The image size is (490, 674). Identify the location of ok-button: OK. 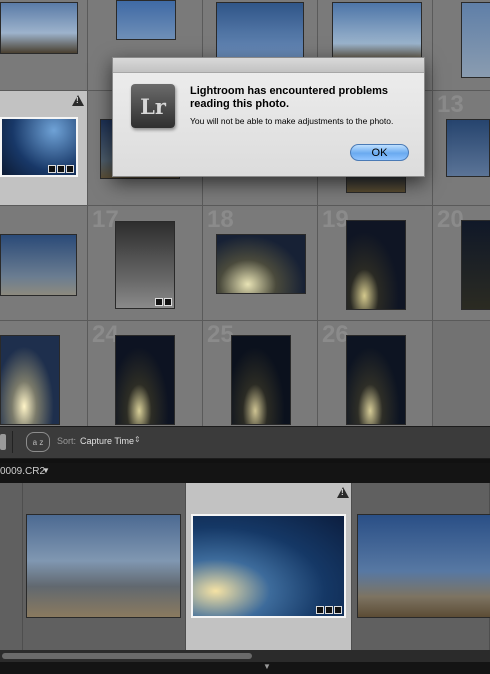
(379, 152).